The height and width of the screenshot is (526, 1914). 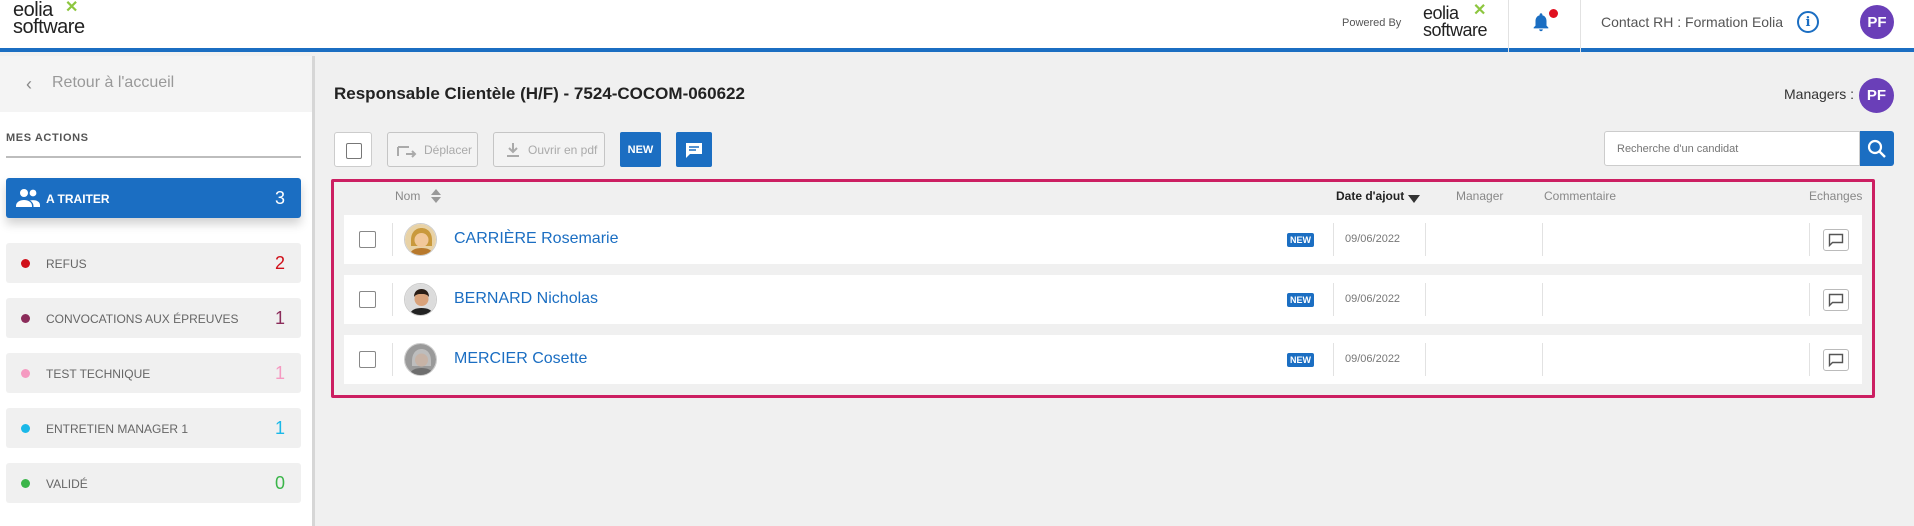 I want to click on chat-icon, so click(x=694, y=150).